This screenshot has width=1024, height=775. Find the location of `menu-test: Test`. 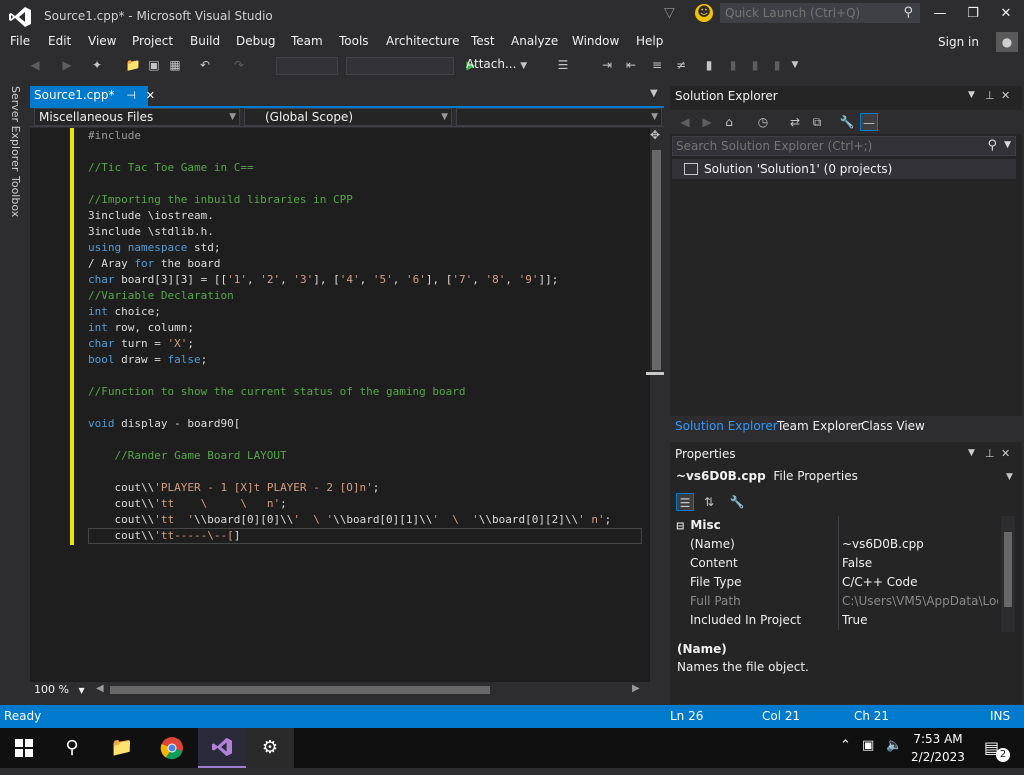

menu-test: Test is located at coordinates (483, 41).